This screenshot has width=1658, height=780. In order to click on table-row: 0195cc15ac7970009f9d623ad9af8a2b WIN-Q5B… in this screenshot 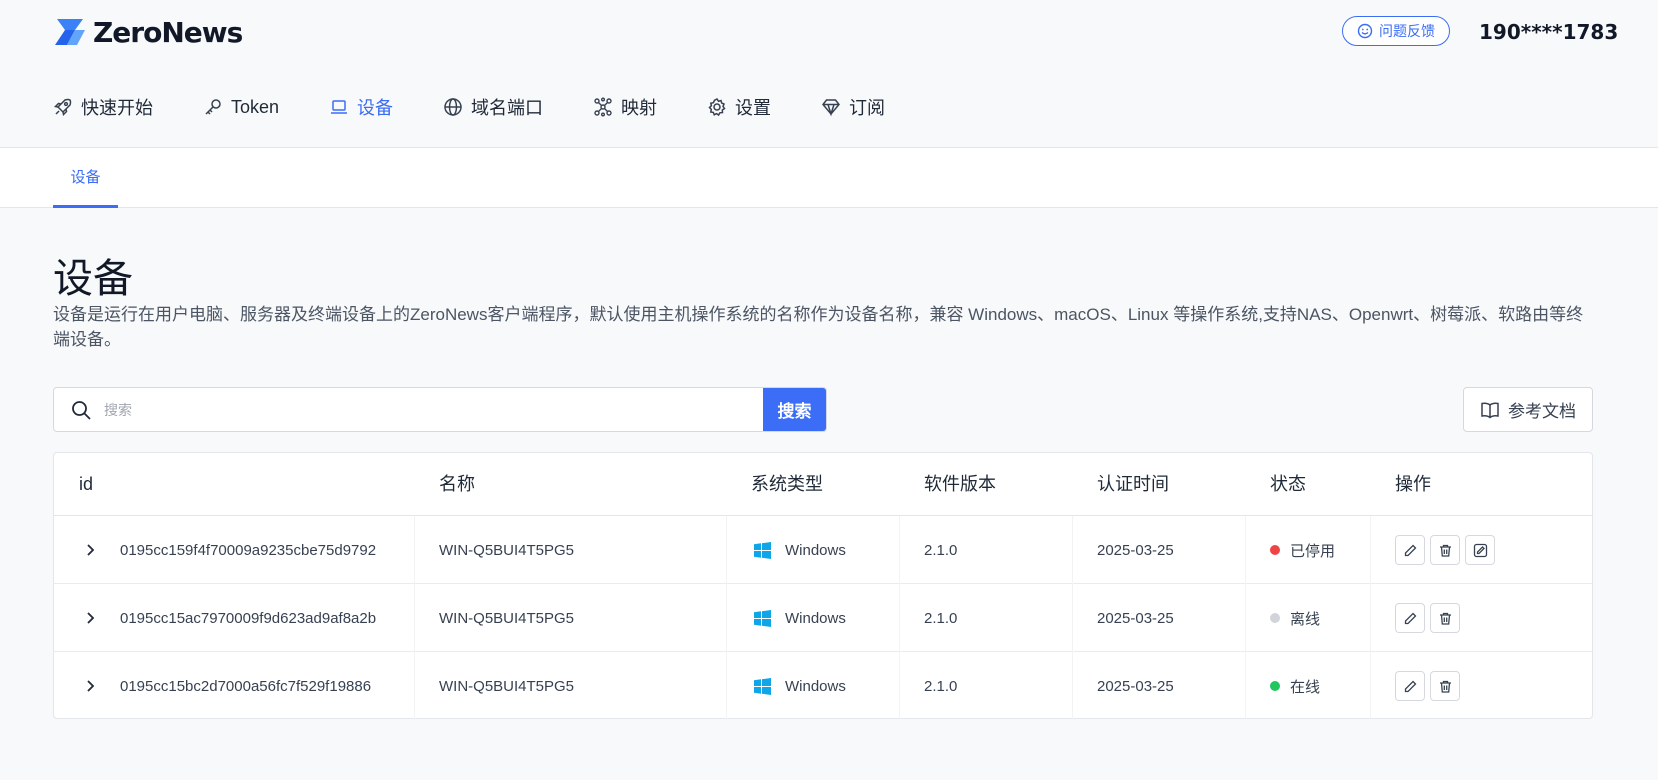, I will do `click(823, 618)`.